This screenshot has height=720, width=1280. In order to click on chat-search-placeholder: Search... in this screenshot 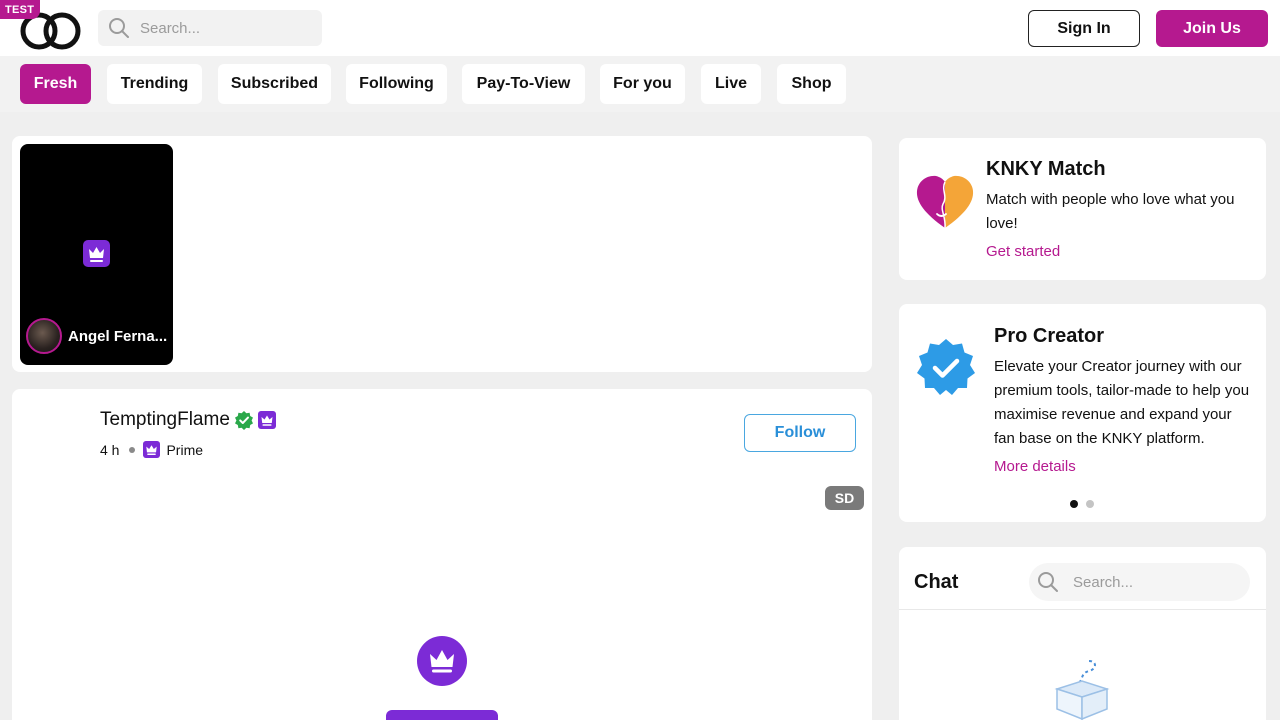, I will do `click(1103, 582)`.